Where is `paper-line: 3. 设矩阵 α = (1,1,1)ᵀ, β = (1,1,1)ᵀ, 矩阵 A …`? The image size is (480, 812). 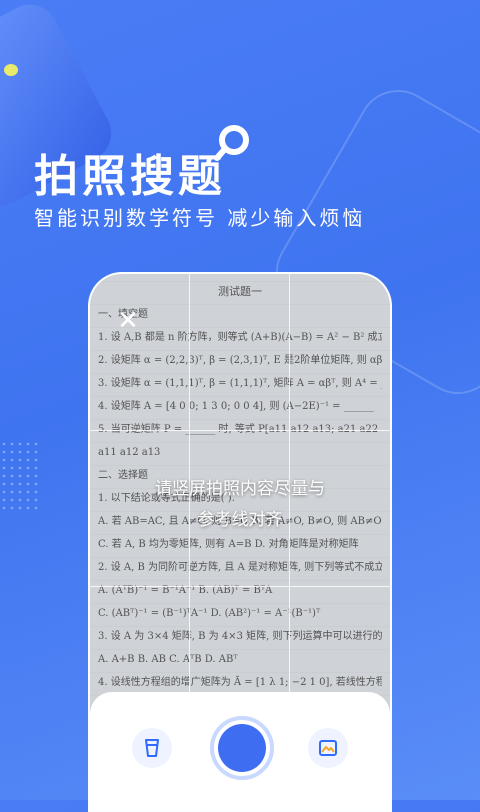 paper-line: 3. 设矩阵 α = (1,1,1)ᵀ, β = (1,1,1)ᵀ, 矩阵 A … is located at coordinates (240, 383).